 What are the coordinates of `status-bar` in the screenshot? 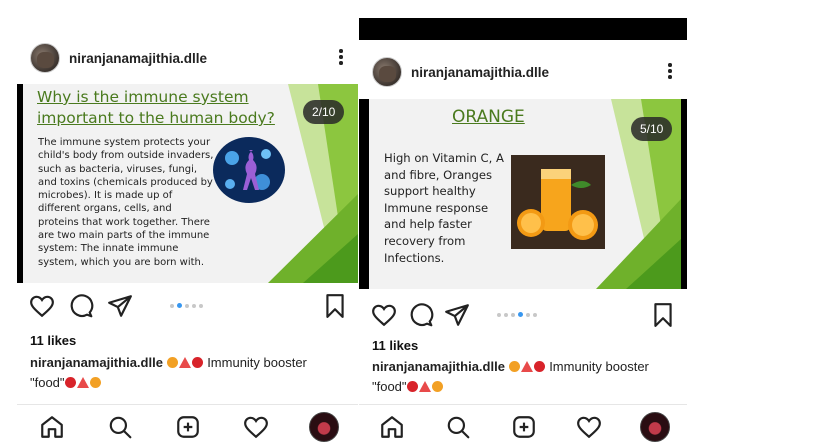 It's located at (523, 29).